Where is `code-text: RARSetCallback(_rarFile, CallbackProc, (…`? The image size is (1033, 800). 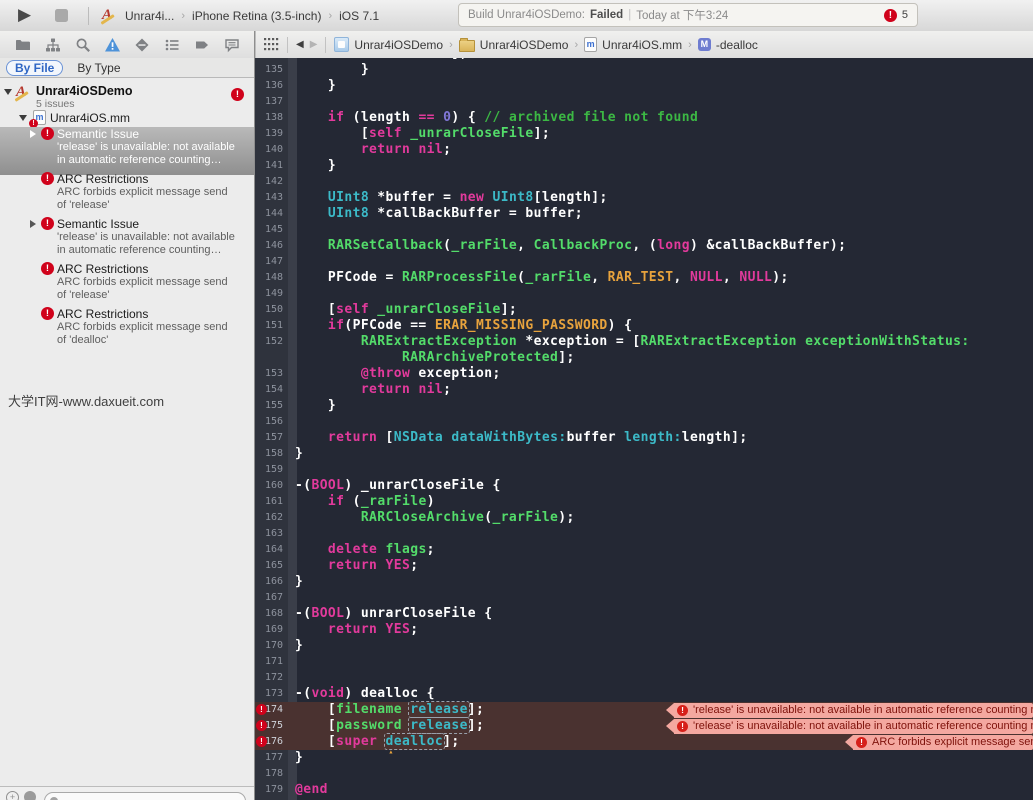 code-text: RARSetCallback(_rarFile, CallbackProc, (… is located at coordinates (570, 246).